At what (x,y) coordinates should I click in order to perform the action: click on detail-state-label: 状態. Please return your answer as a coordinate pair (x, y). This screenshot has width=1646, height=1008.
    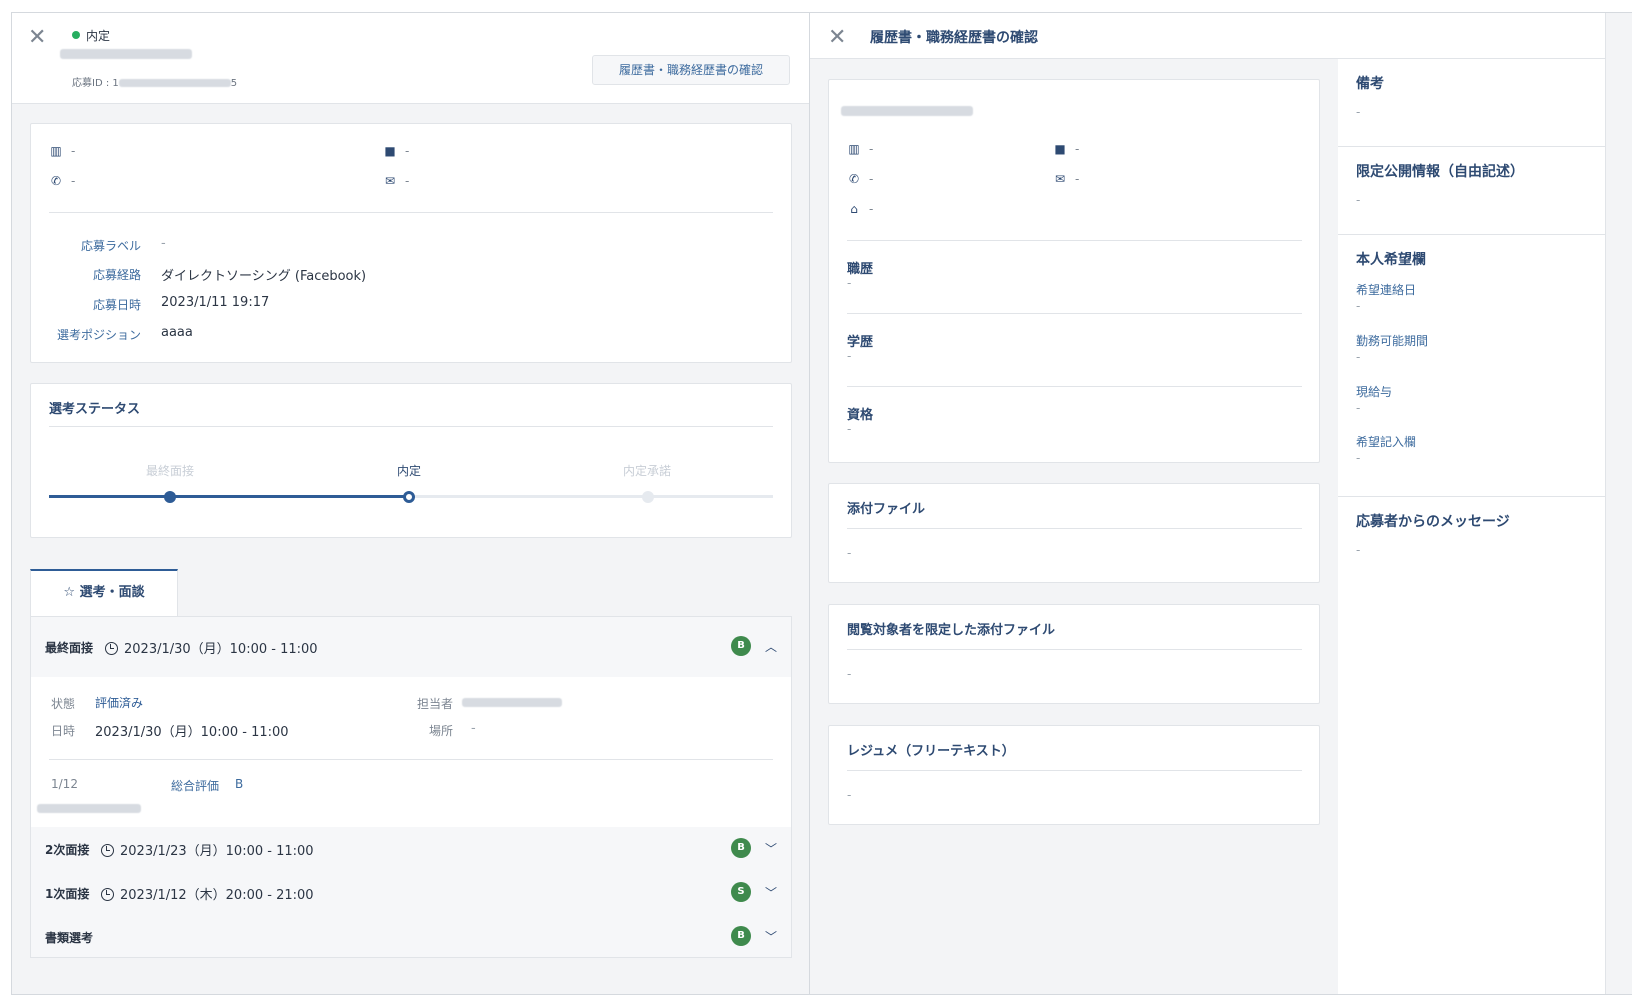
    Looking at the image, I should click on (63, 704).